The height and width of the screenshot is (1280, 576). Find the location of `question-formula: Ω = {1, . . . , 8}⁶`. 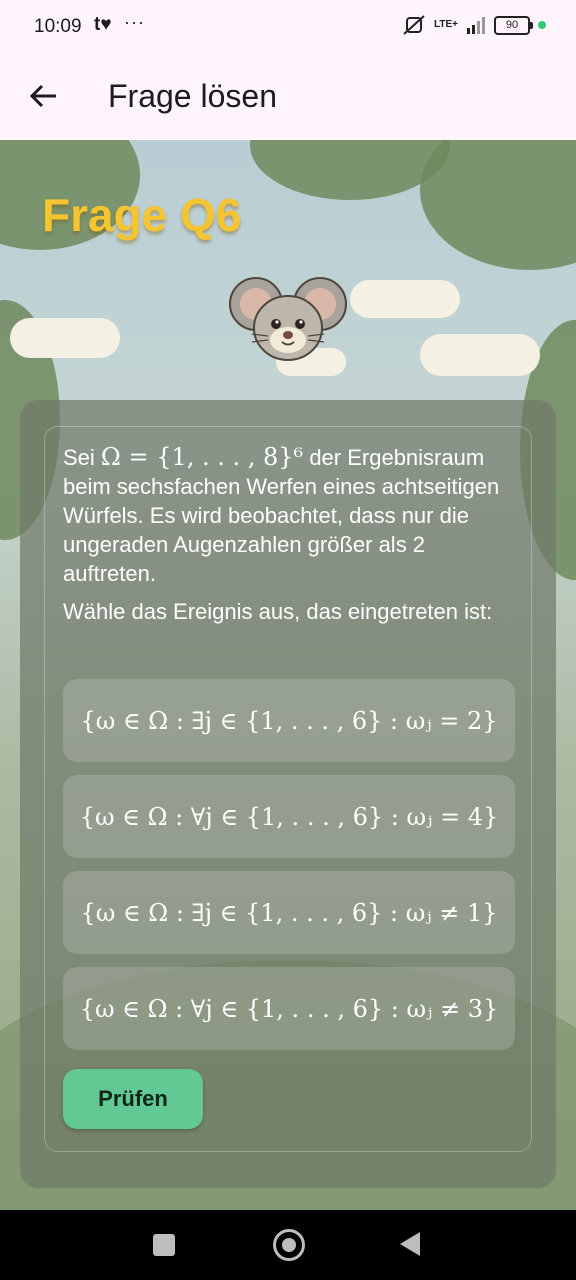

question-formula: Ω = {1, . . . , 8}⁶ is located at coordinates (202, 457).